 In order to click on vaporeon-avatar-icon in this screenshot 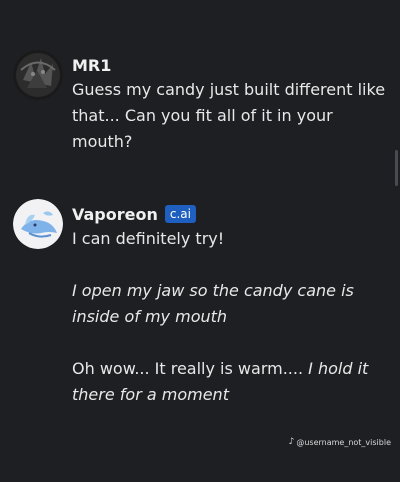, I will do `click(38, 224)`.